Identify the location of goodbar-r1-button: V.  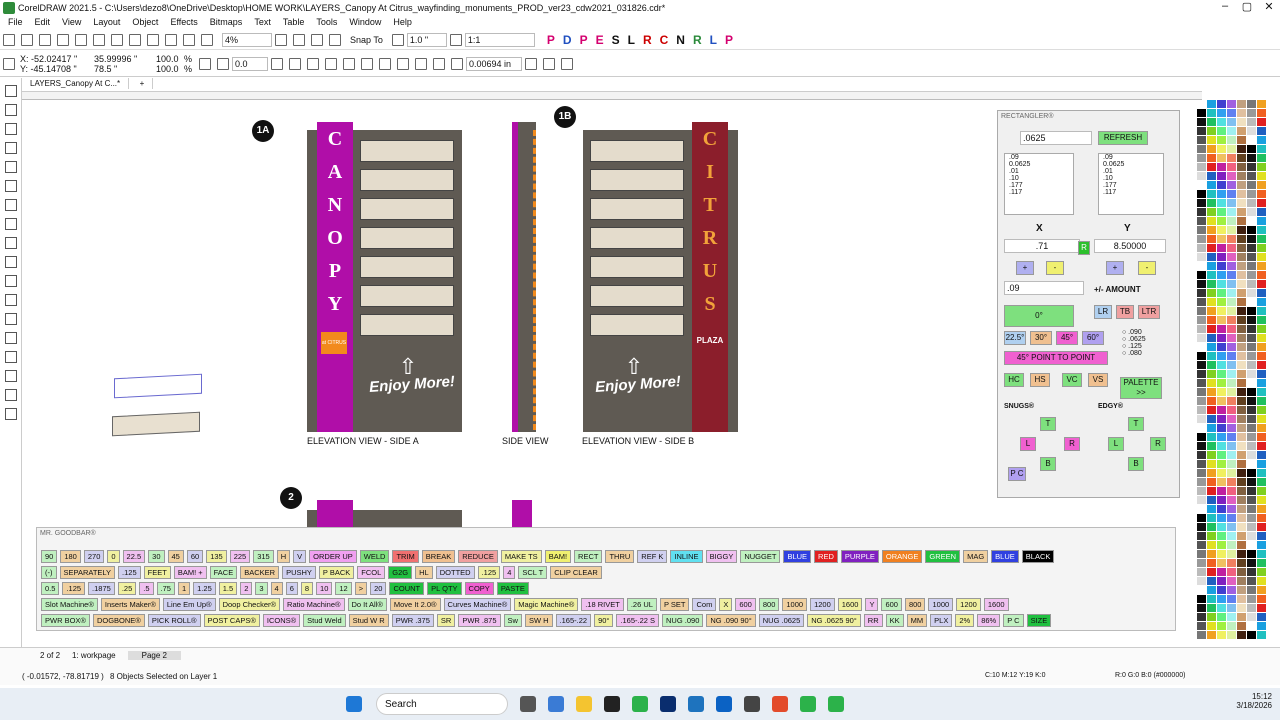
(300, 556).